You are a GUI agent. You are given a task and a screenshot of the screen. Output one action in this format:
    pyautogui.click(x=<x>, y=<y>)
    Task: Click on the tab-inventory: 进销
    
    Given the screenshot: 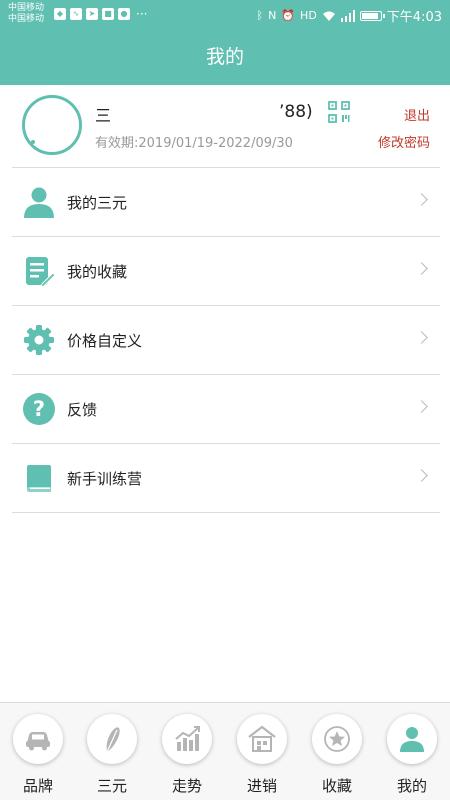 What is the action you would take?
    pyautogui.click(x=263, y=751)
    